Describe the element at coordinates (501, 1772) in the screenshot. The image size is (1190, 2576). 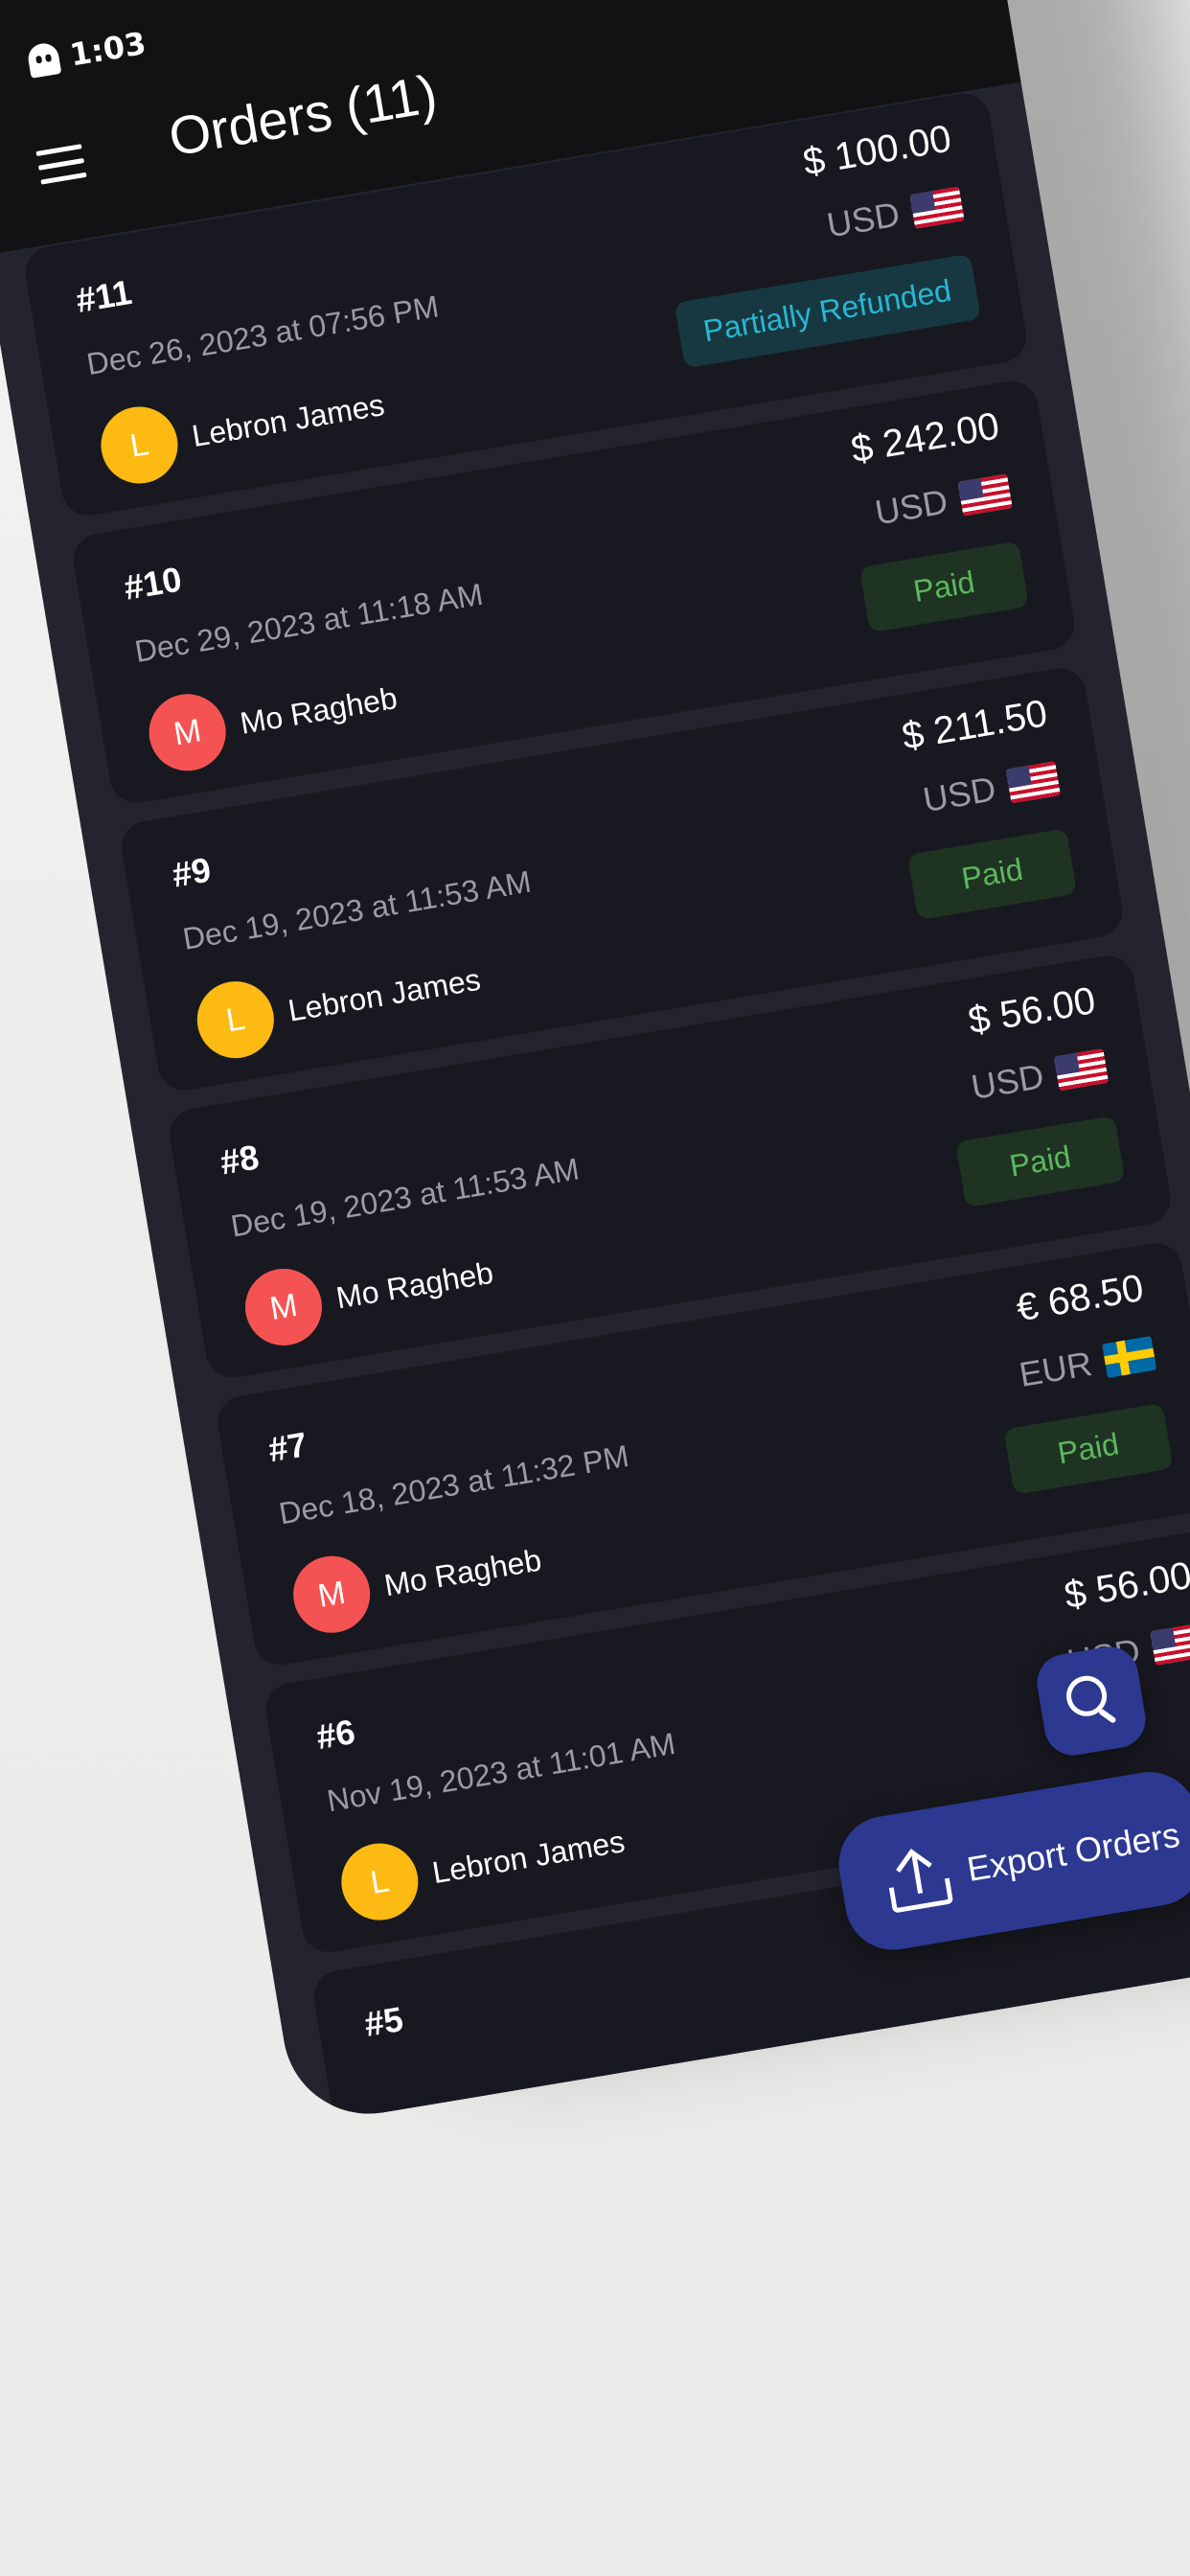
I see `order-date: Nov 19, 2023 at 11:01 AM` at that location.